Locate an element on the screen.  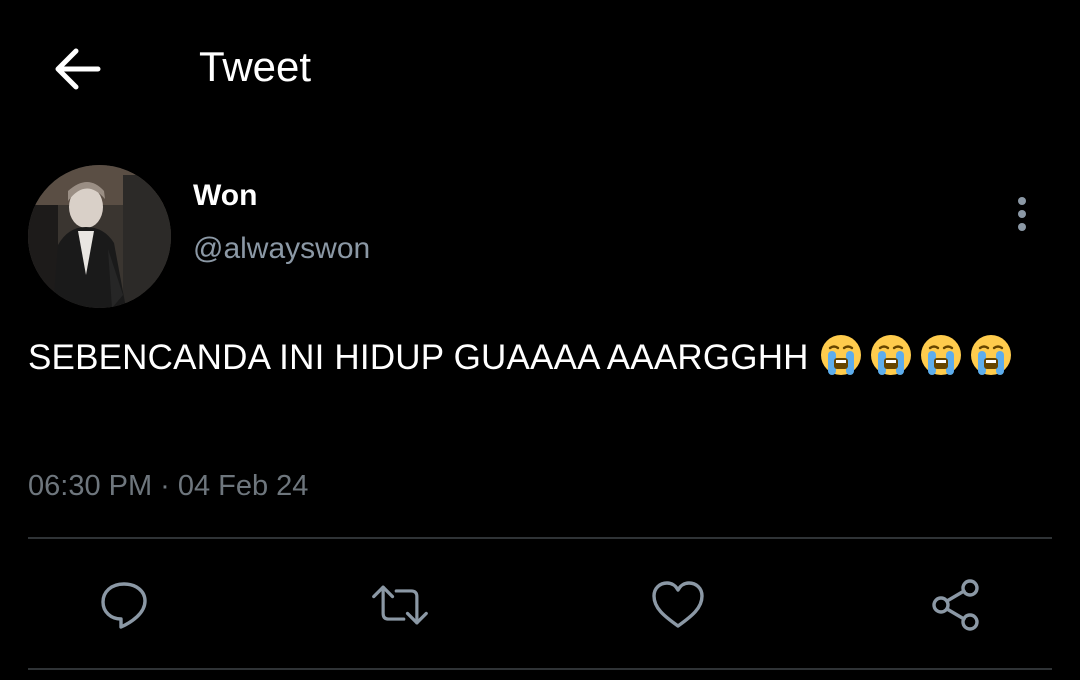
page-title: Tweet is located at coordinates (255, 66).